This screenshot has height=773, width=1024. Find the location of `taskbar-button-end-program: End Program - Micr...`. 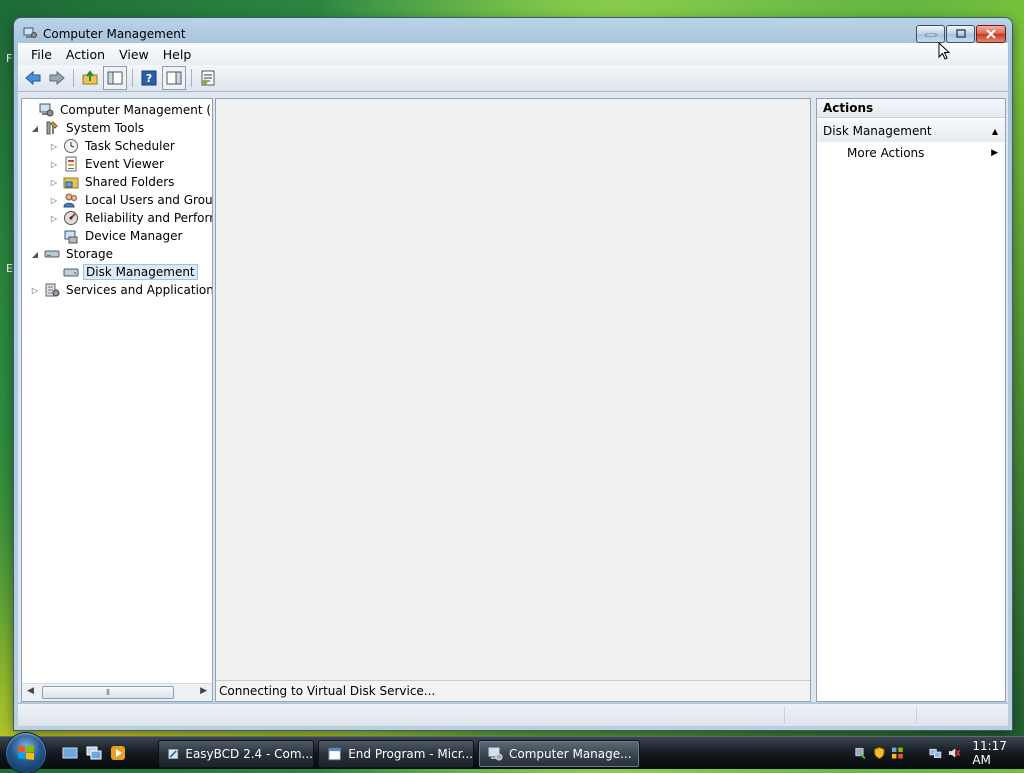

taskbar-button-end-program: End Program - Micr... is located at coordinates (396, 754).